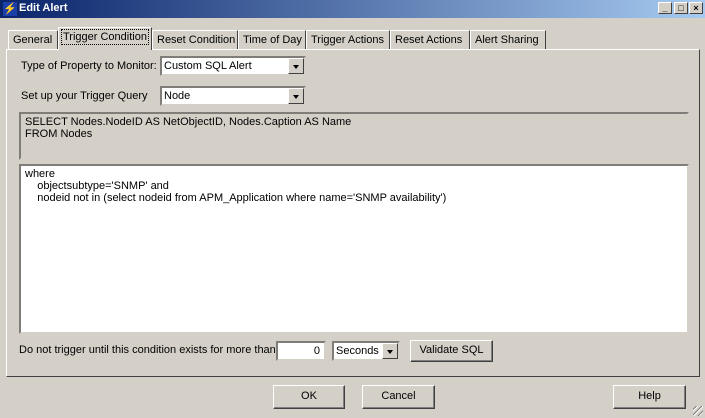  What do you see at coordinates (301, 351) in the screenshot?
I see `delay-value-input: 0` at bounding box center [301, 351].